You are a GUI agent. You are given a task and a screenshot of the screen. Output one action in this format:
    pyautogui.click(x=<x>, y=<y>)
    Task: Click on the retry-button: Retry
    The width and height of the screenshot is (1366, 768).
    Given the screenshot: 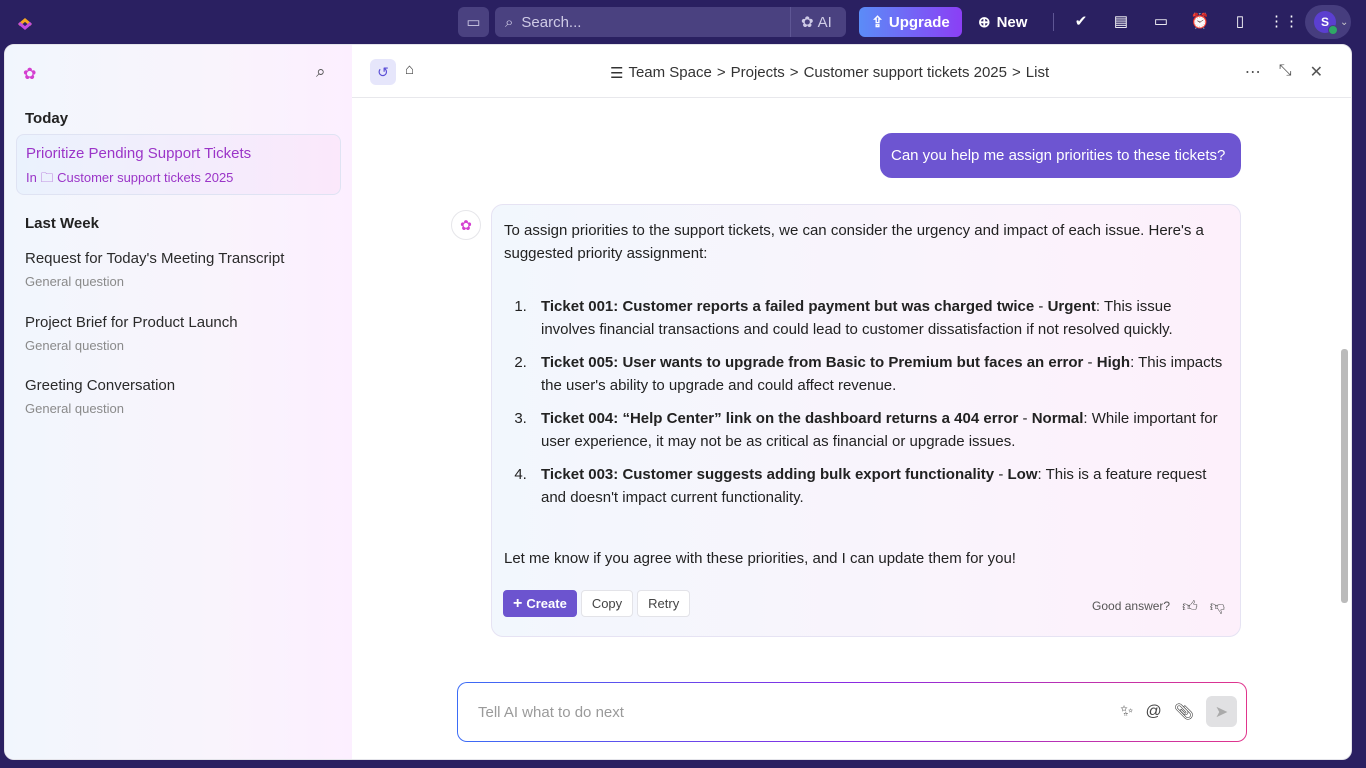 What is the action you would take?
    pyautogui.click(x=664, y=603)
    